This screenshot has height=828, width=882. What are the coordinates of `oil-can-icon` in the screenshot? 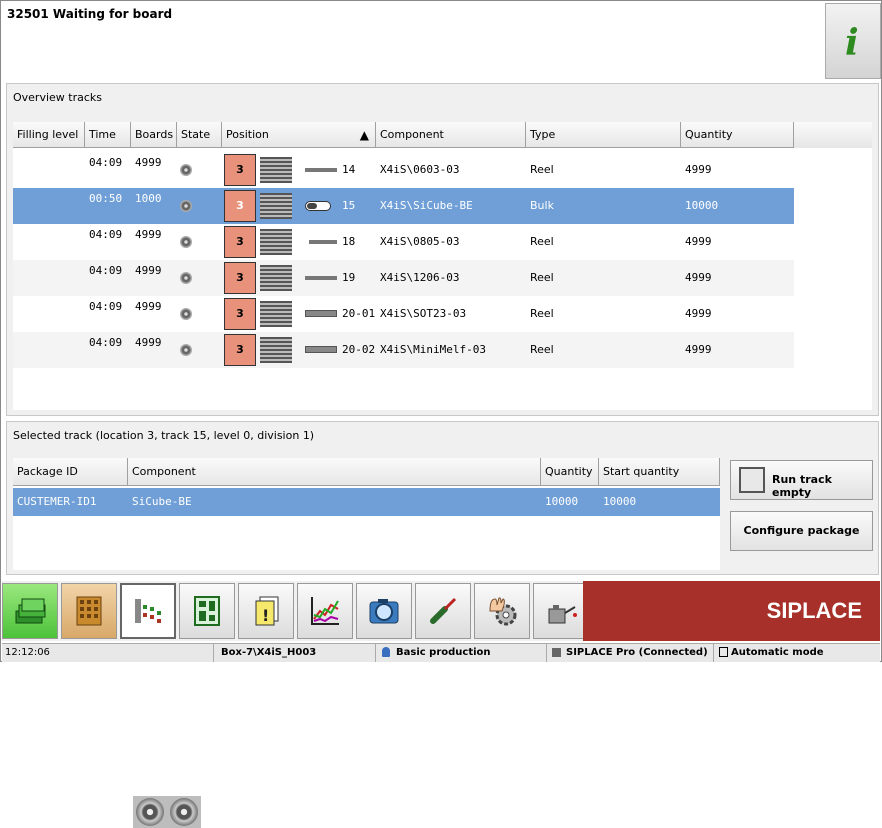 It's located at (562, 614).